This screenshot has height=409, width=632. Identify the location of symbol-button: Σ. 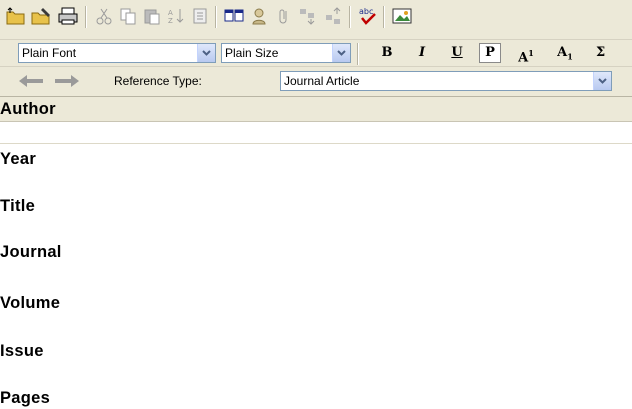
(610, 53).